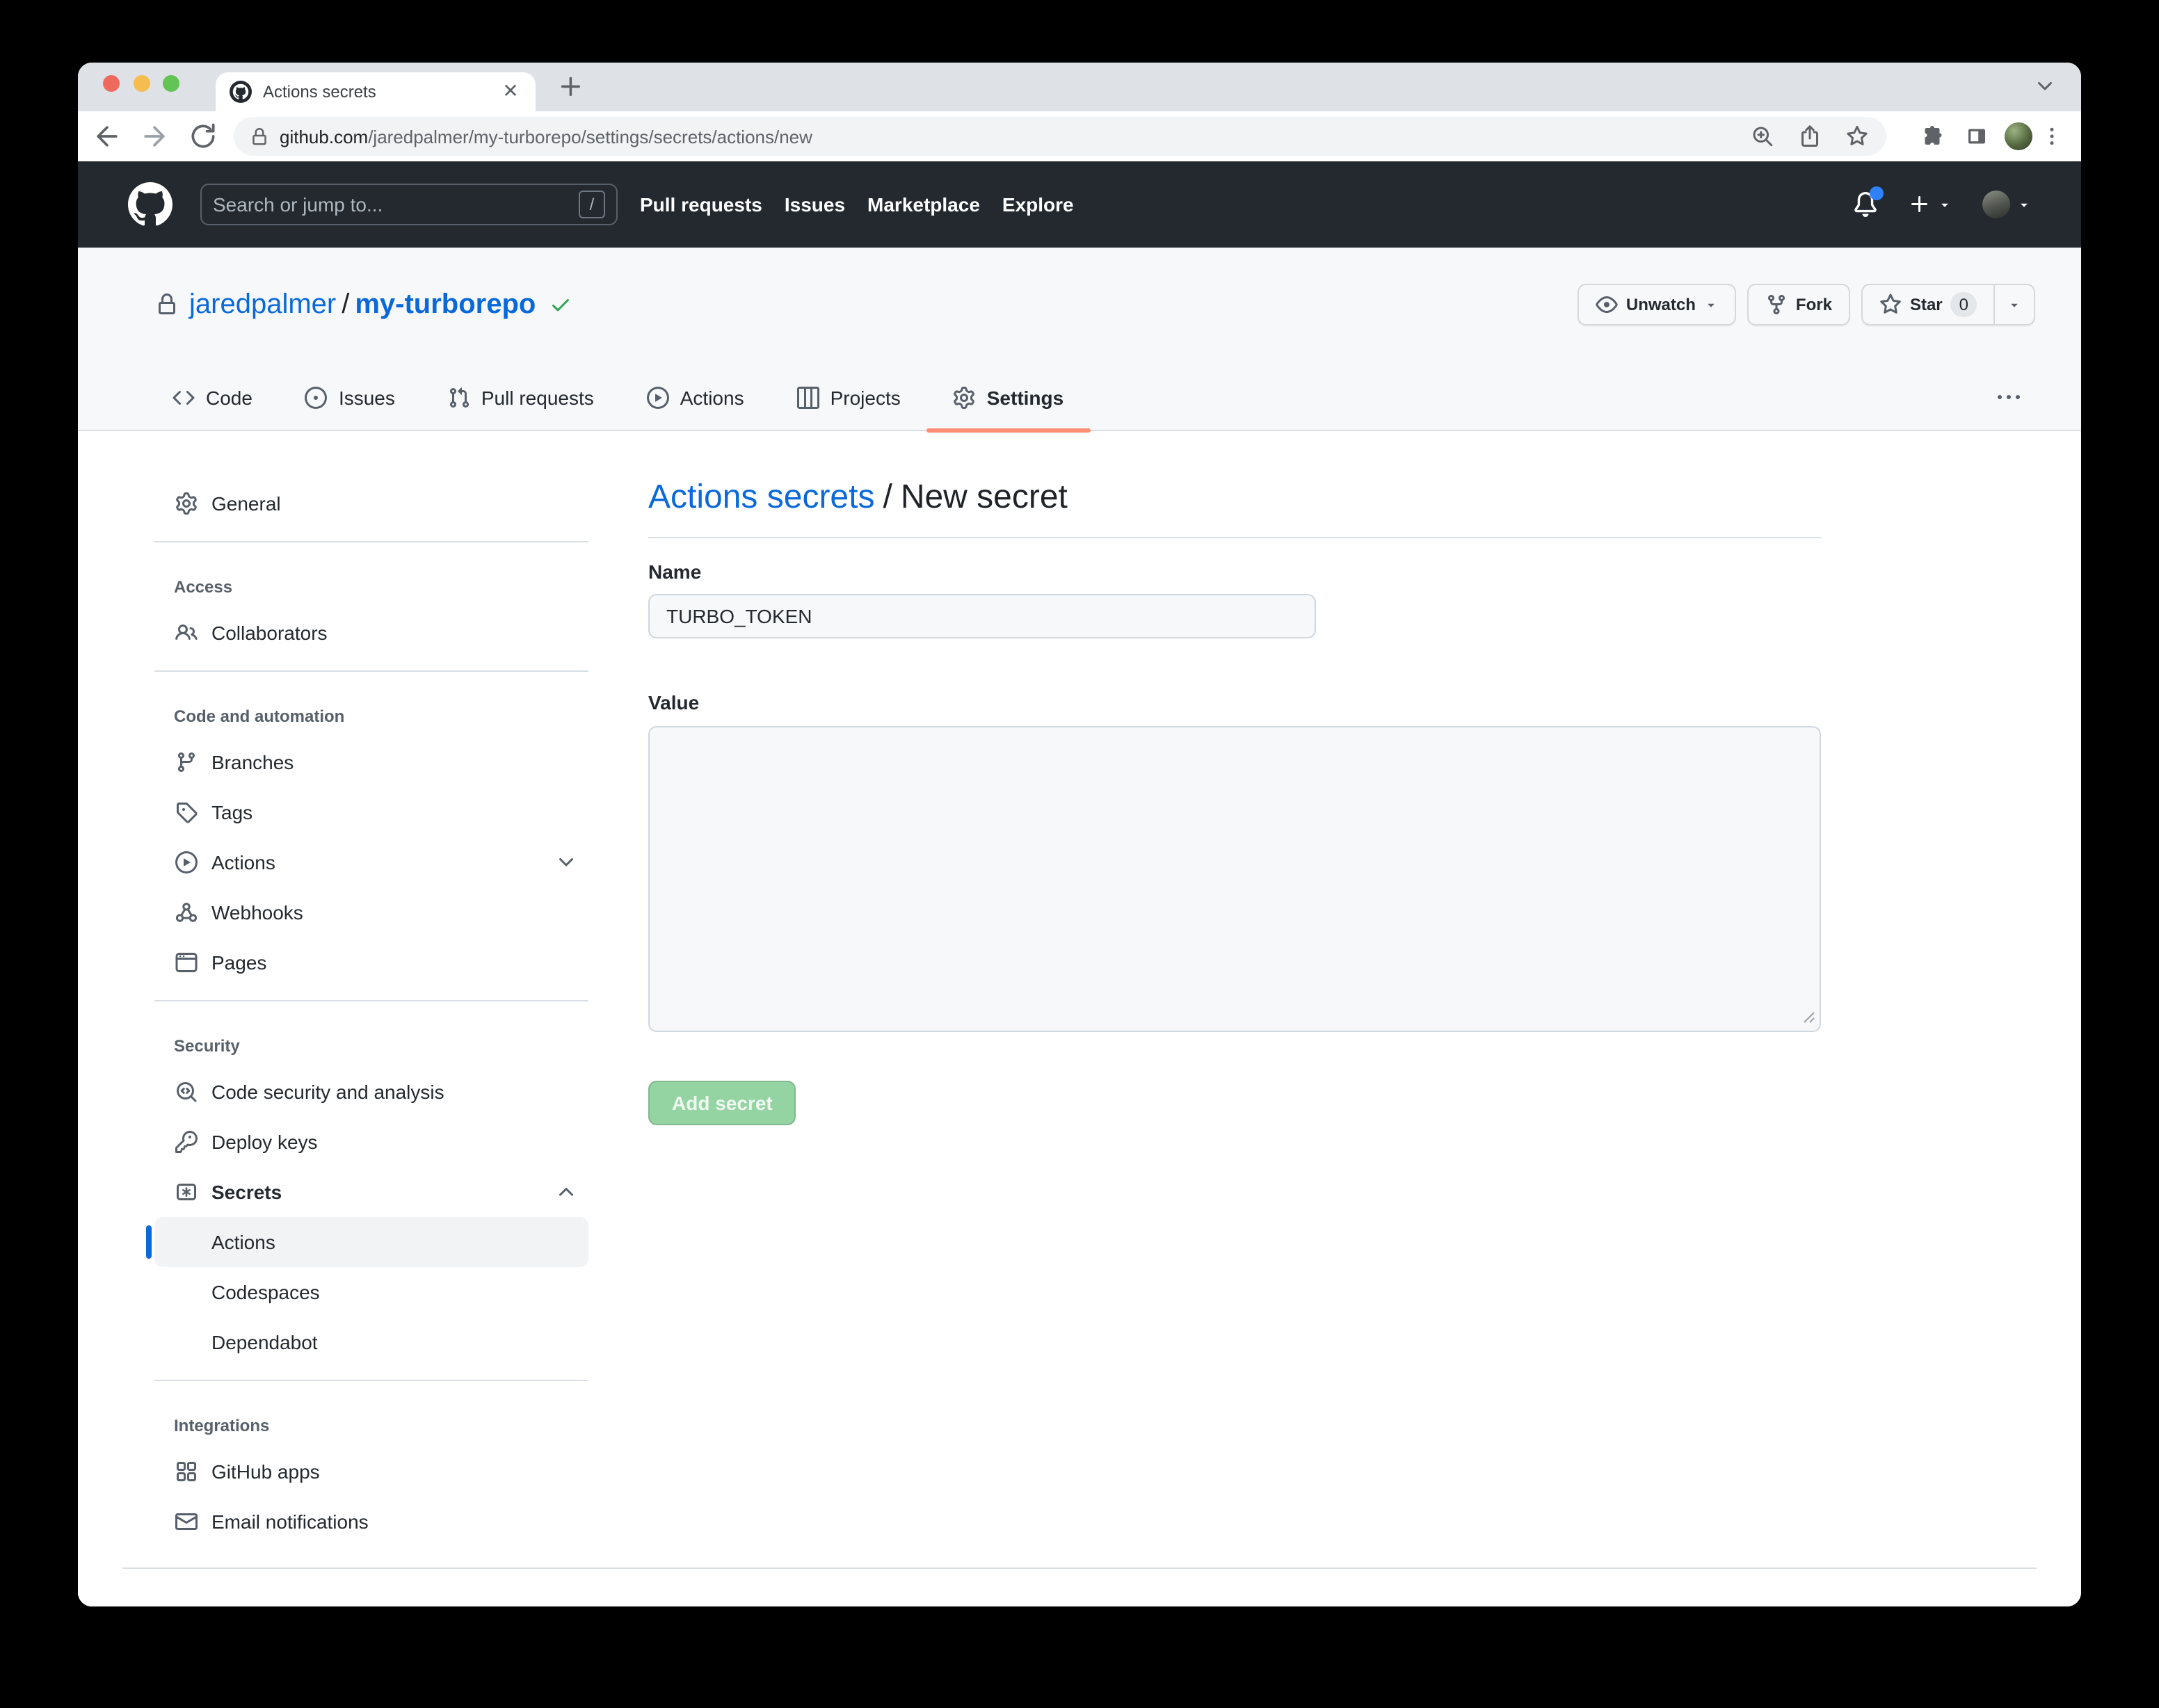  Describe the element at coordinates (171, 83) in the screenshot. I see `window-zoom-button` at that location.